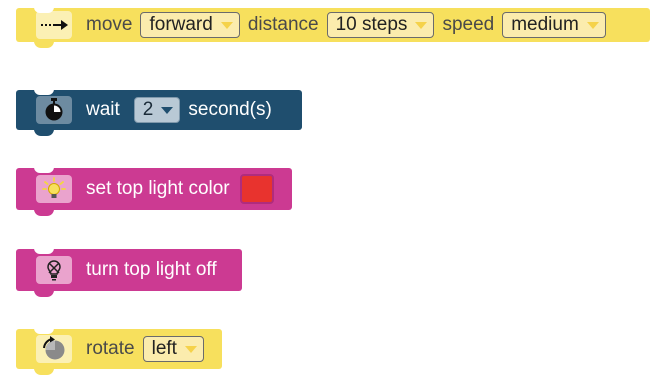 The image size is (651, 375). Describe the element at coordinates (109, 24) in the screenshot. I see `move-label: move` at that location.